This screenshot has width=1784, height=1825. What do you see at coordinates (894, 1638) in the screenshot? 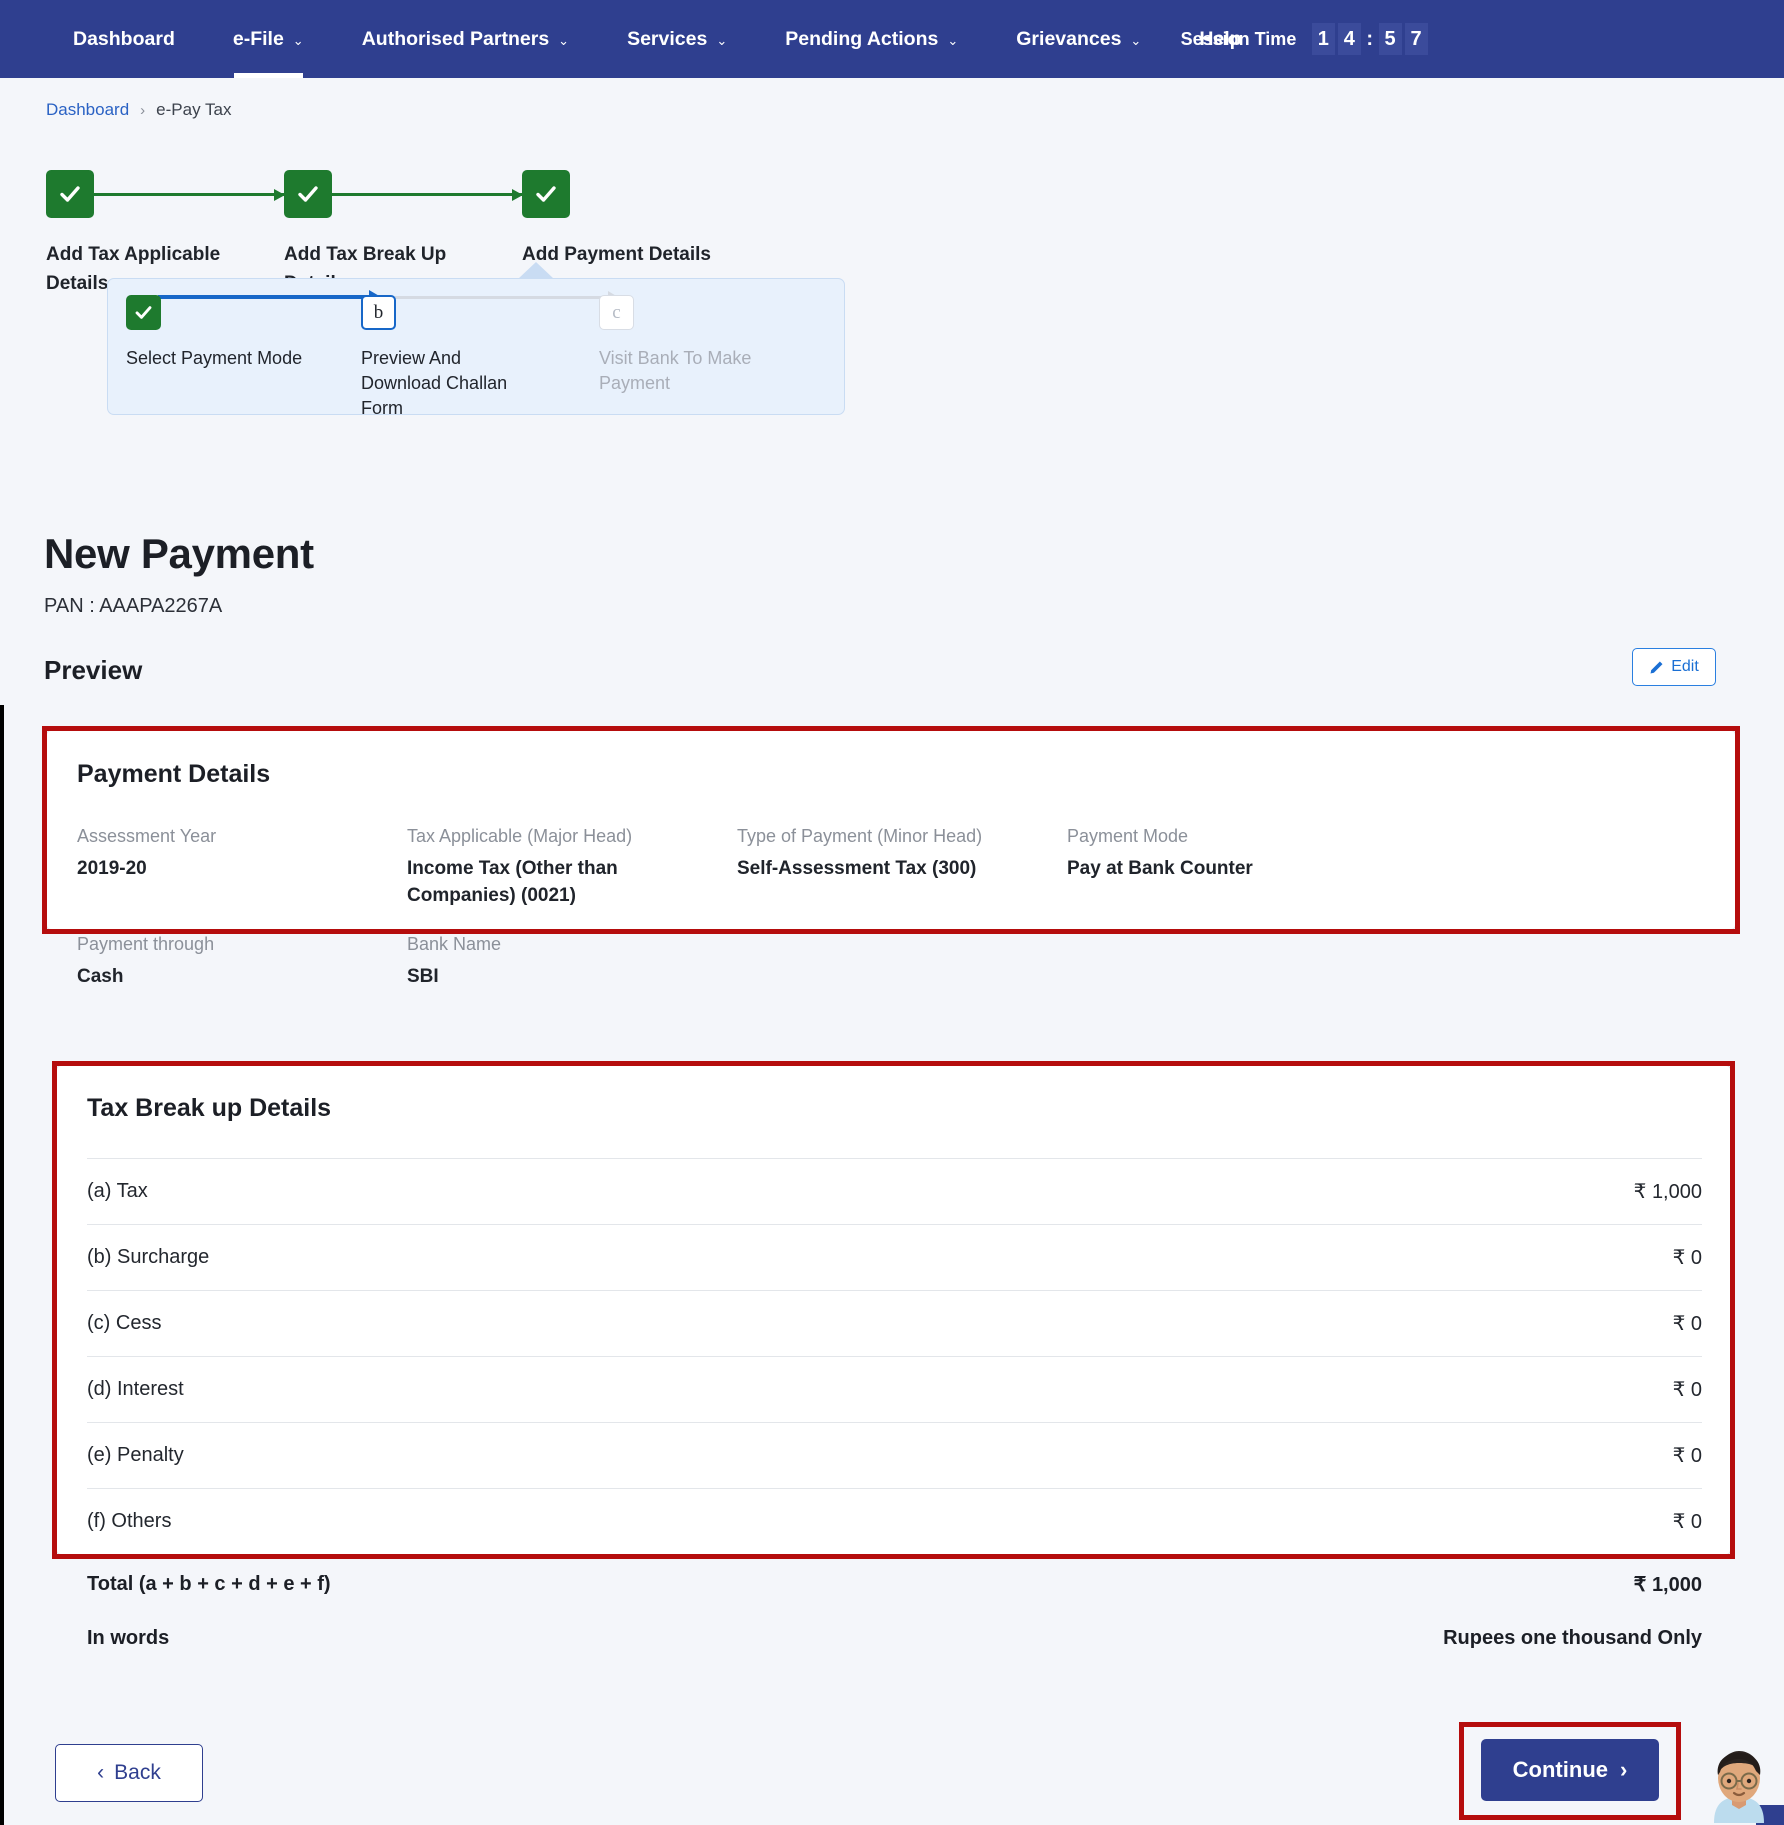
I see `tax-breakup-in-words-row: In words Rupees one thousand Only` at bounding box center [894, 1638].